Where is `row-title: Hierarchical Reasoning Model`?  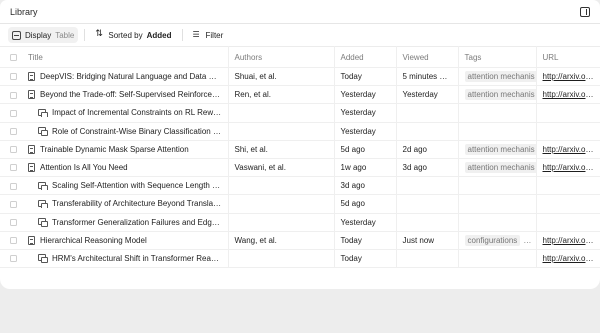 row-title: Hierarchical Reasoning Model is located at coordinates (93, 240).